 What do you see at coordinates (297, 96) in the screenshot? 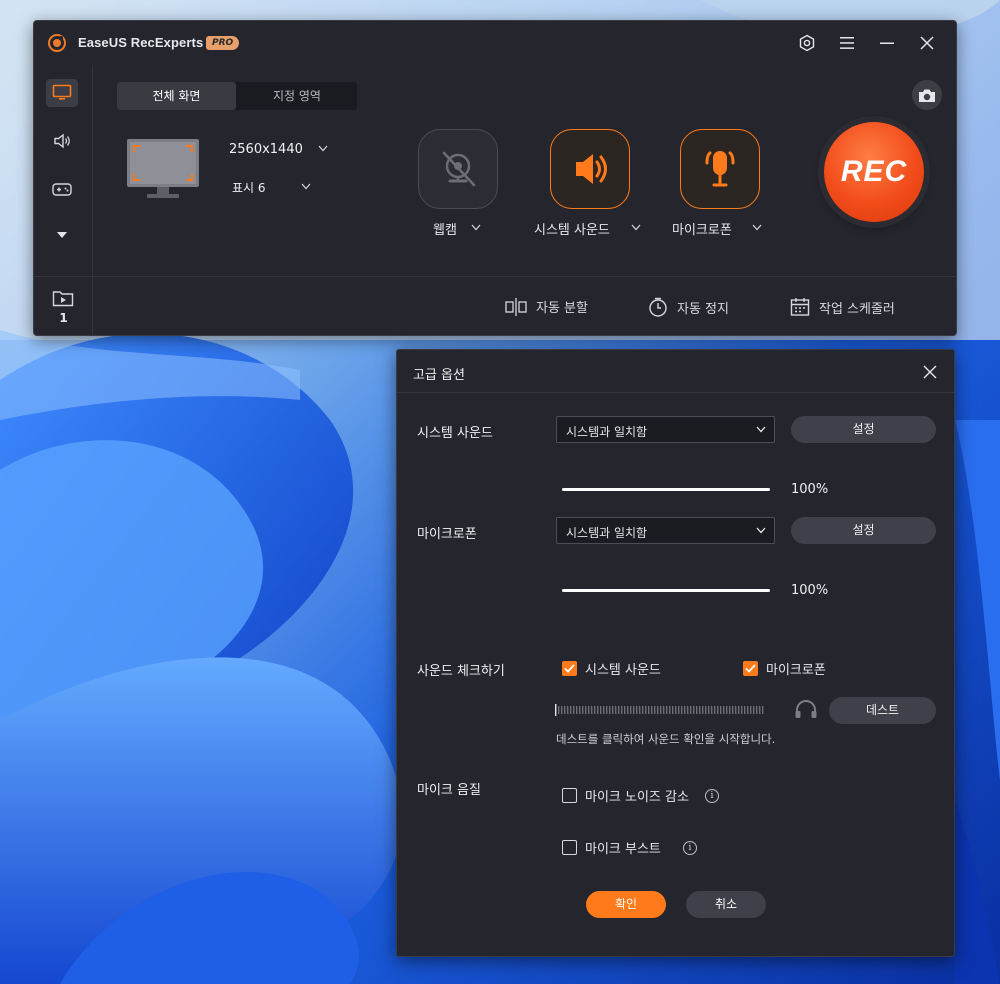
I see `tab-custom-region: 지정 영역` at bounding box center [297, 96].